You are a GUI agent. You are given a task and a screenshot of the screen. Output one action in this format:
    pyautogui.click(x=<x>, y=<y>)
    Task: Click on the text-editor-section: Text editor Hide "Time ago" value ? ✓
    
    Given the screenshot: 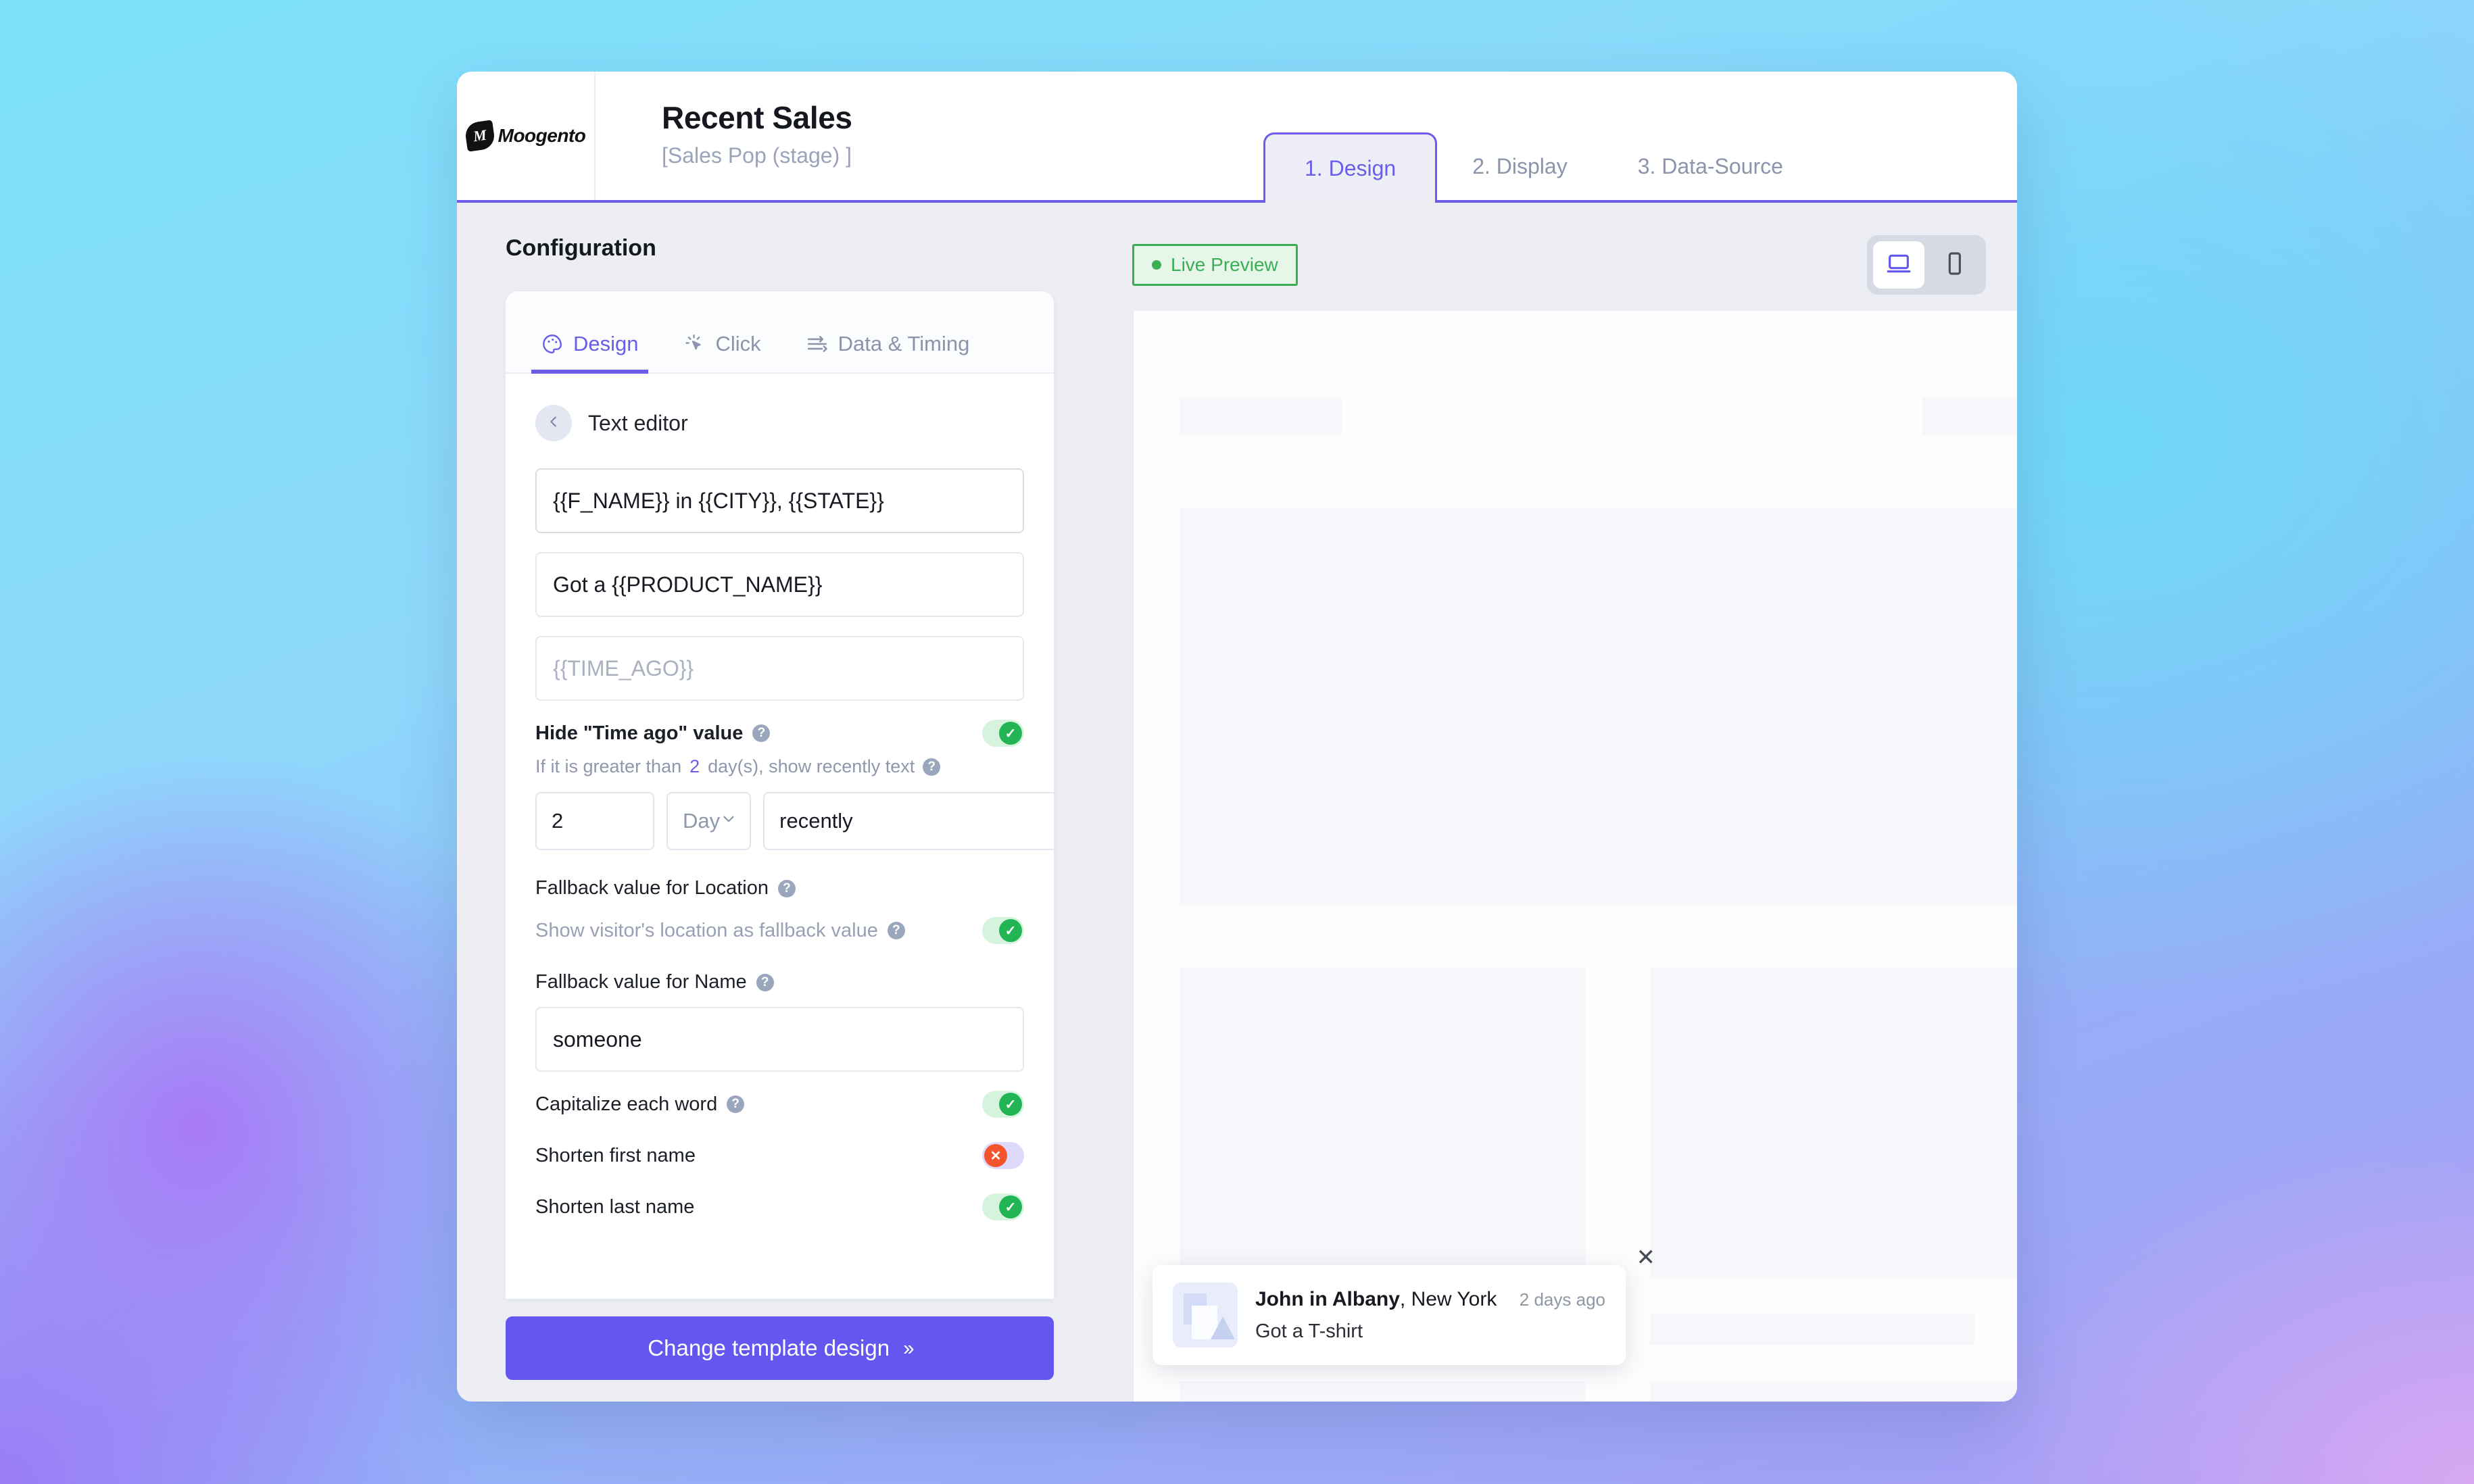 What is the action you would take?
    pyautogui.click(x=780, y=836)
    